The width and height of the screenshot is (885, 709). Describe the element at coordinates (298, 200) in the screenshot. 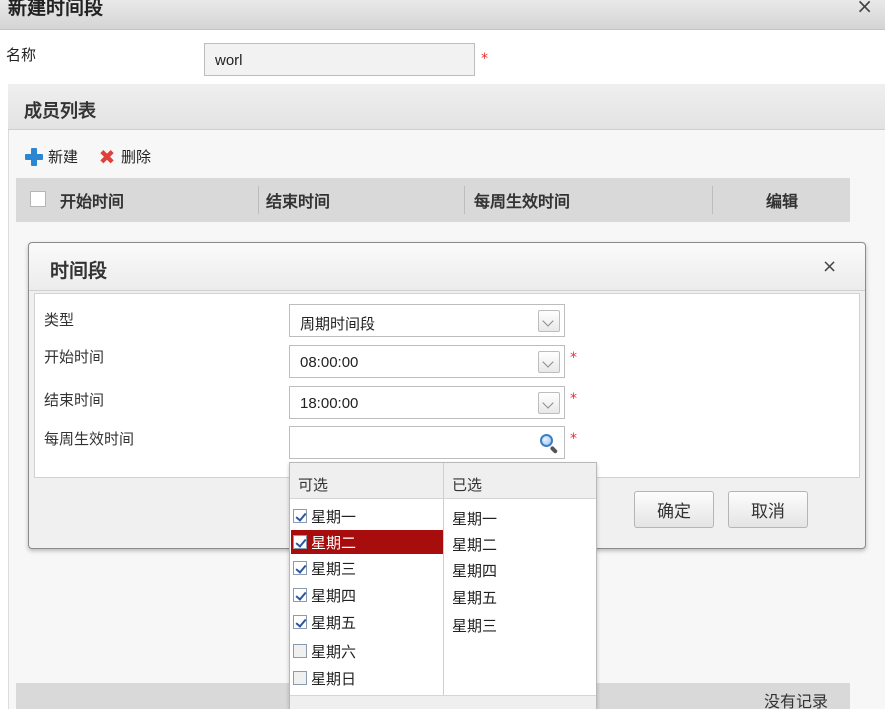

I see `column-header-end-time: 结束时间` at that location.